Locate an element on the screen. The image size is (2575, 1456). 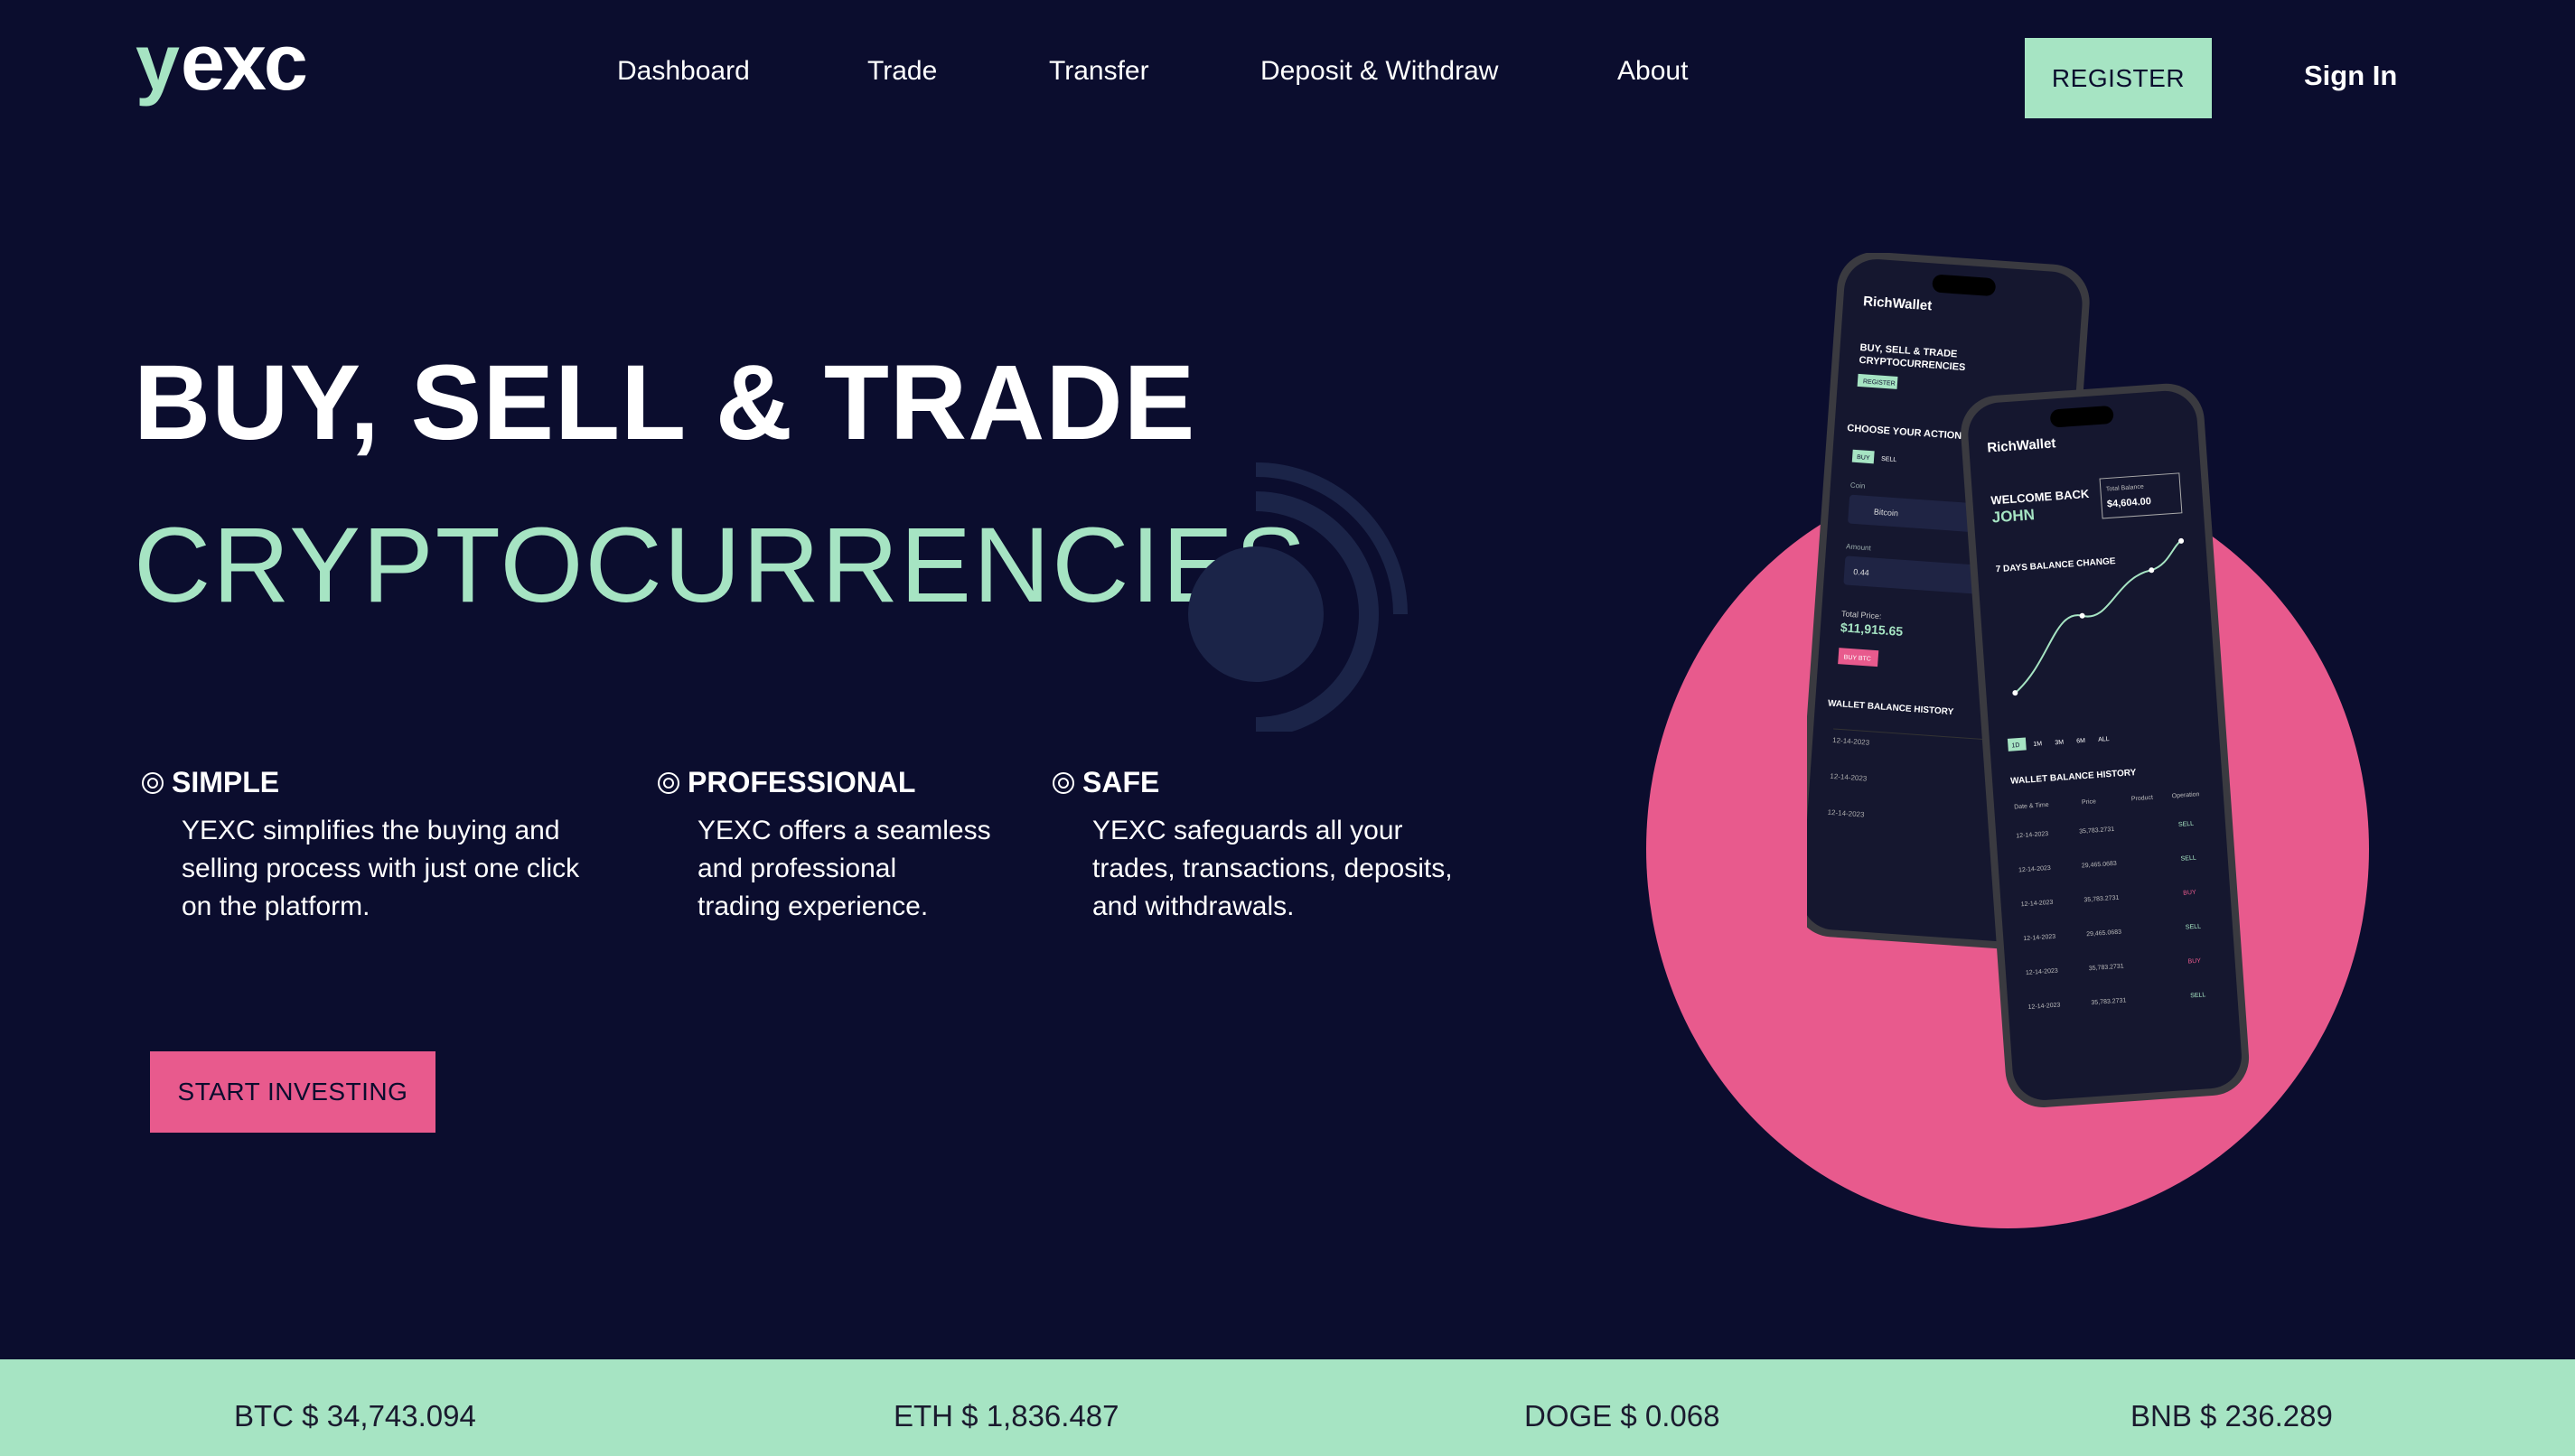
svg-text: exc is located at coordinates (243, 69).